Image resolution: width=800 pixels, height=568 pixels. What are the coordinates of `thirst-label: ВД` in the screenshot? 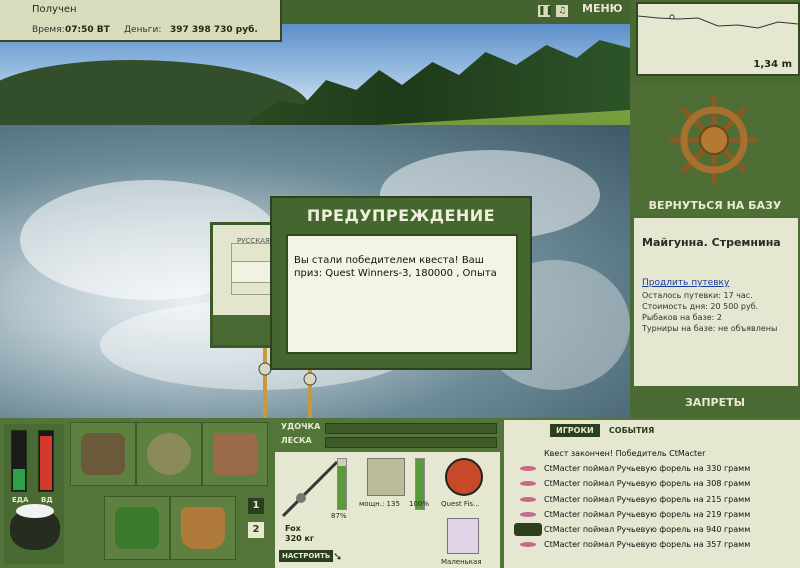 It's located at (47, 500).